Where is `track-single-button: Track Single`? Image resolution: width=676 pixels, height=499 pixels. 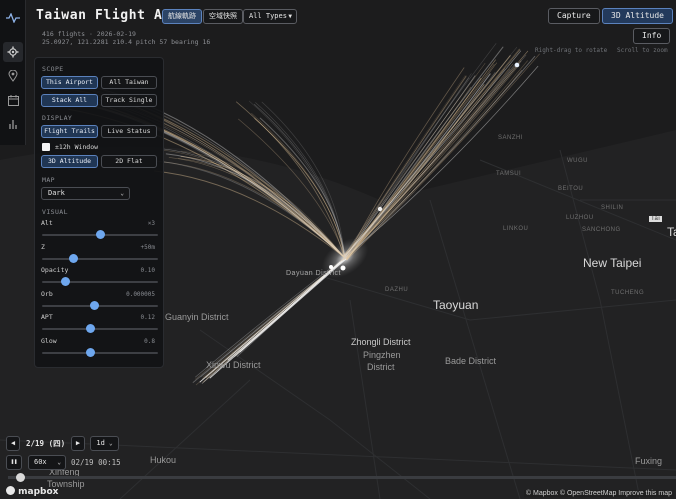 track-single-button: Track Single is located at coordinates (129, 100).